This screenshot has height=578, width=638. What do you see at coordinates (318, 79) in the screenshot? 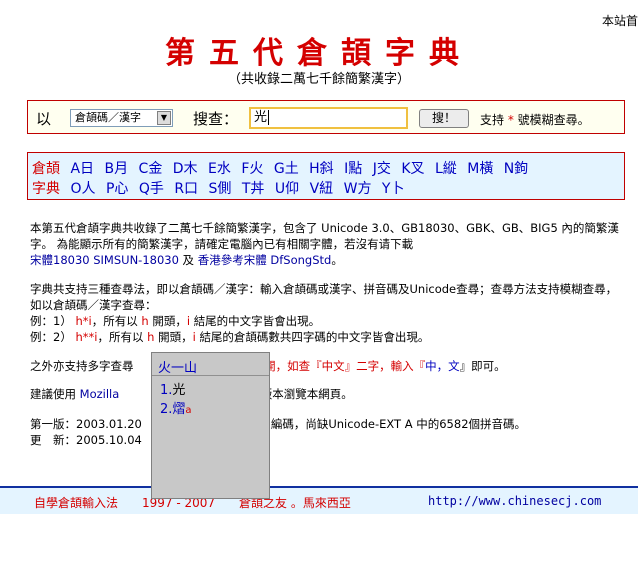
I see `page-subtitle: （共收錄二萬七千餘簡繁漢字）` at bounding box center [318, 79].